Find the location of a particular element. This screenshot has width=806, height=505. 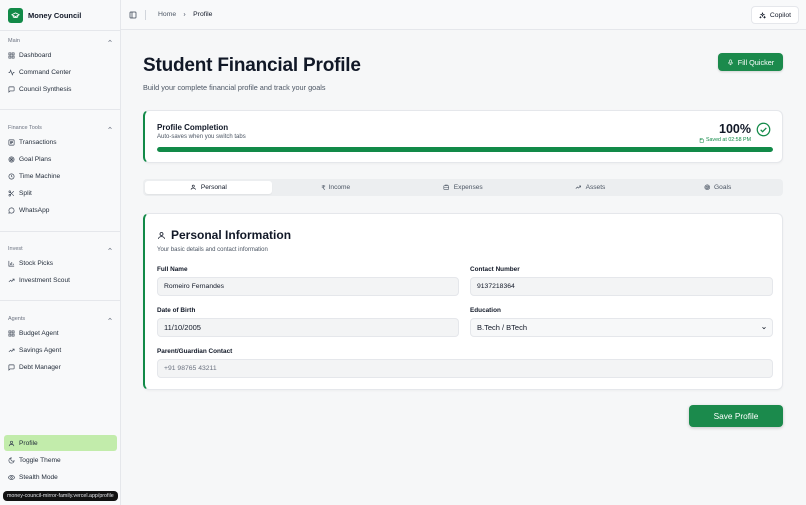

rupee-icon: ₹ is located at coordinates (323, 188).